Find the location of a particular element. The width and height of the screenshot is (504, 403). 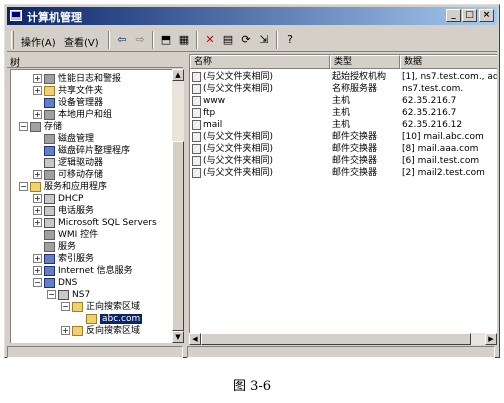

tree-item-storage: − 存储 is located at coordinates (40, 127).